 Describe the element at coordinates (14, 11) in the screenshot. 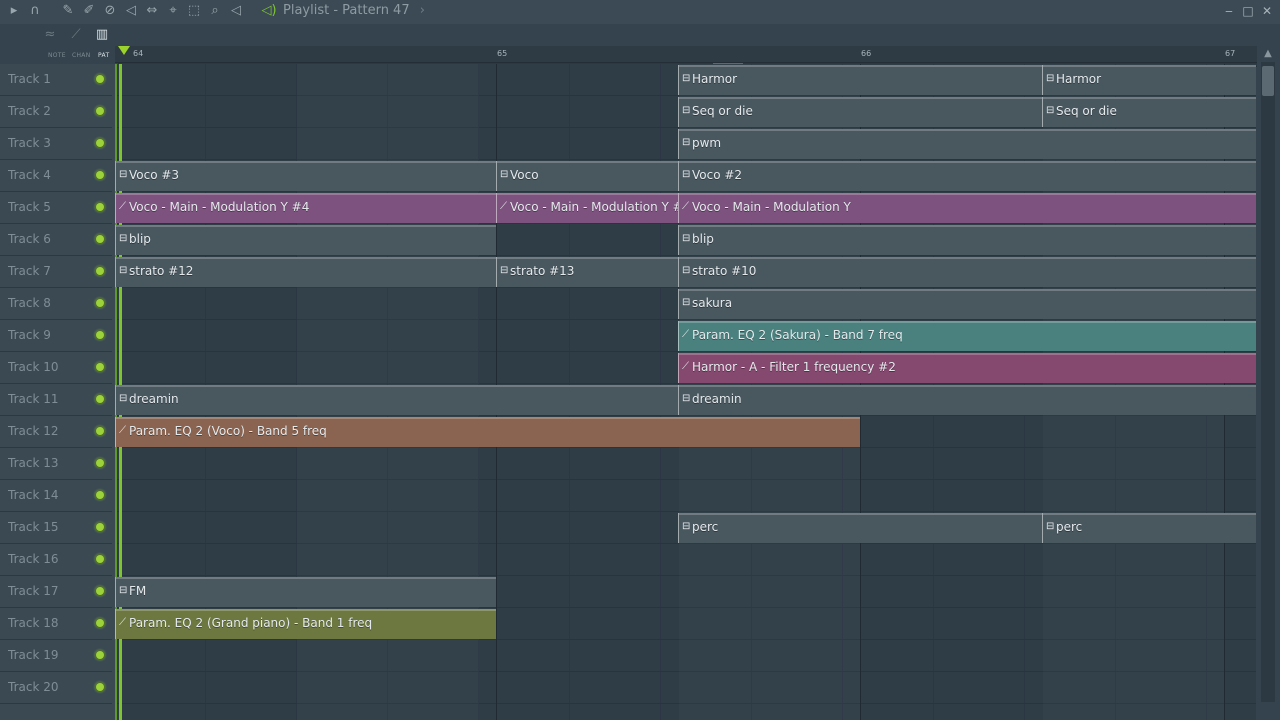

I see `play-arrow-icon: ▸` at that location.